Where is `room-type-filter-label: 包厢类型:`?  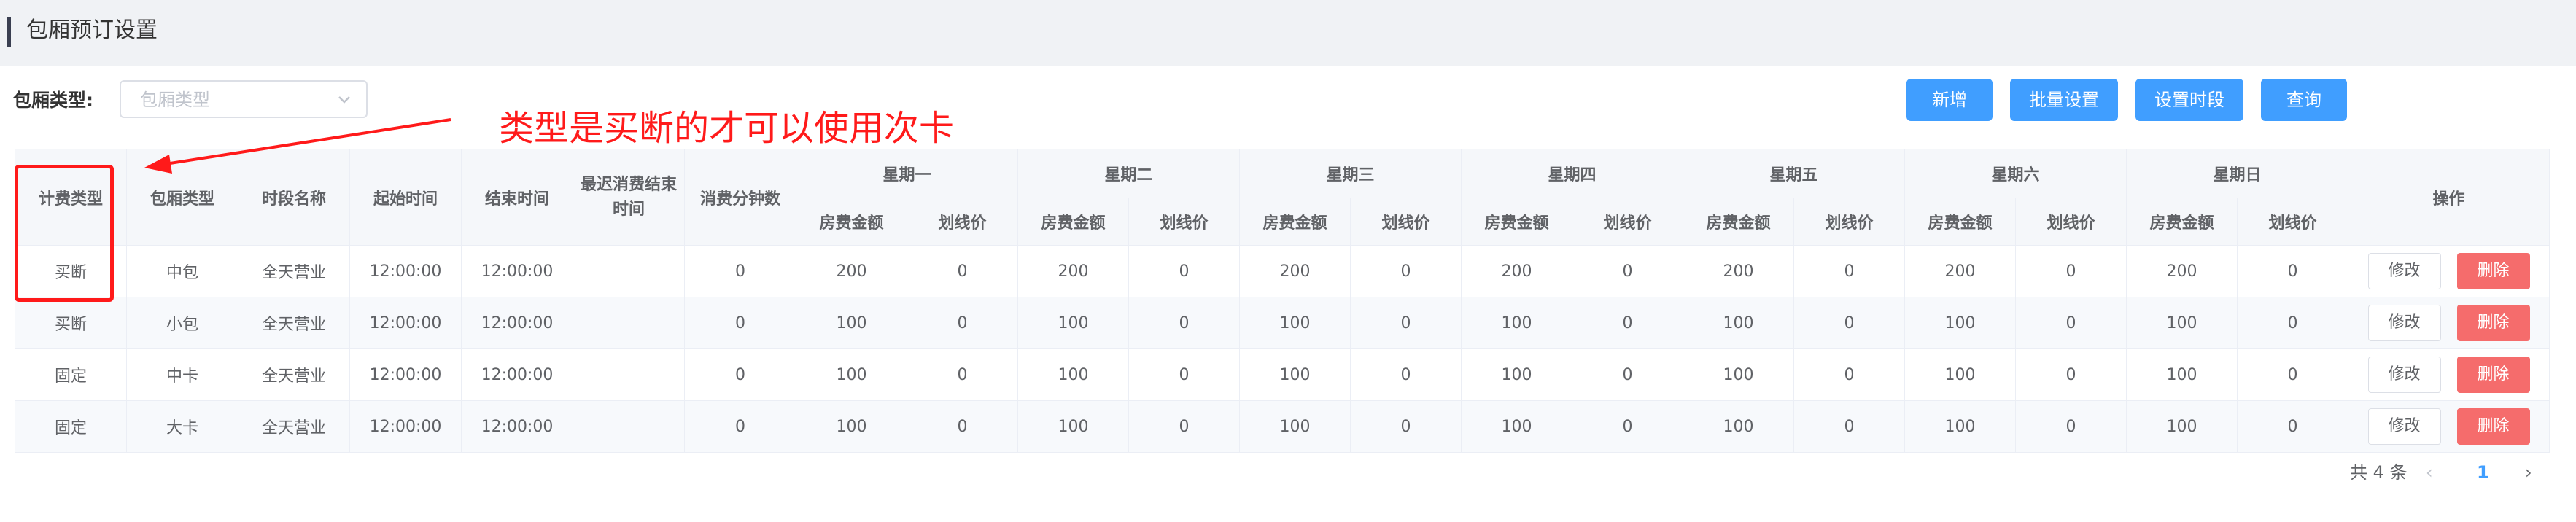
room-type-filter-label: 包厢类型: is located at coordinates (53, 101).